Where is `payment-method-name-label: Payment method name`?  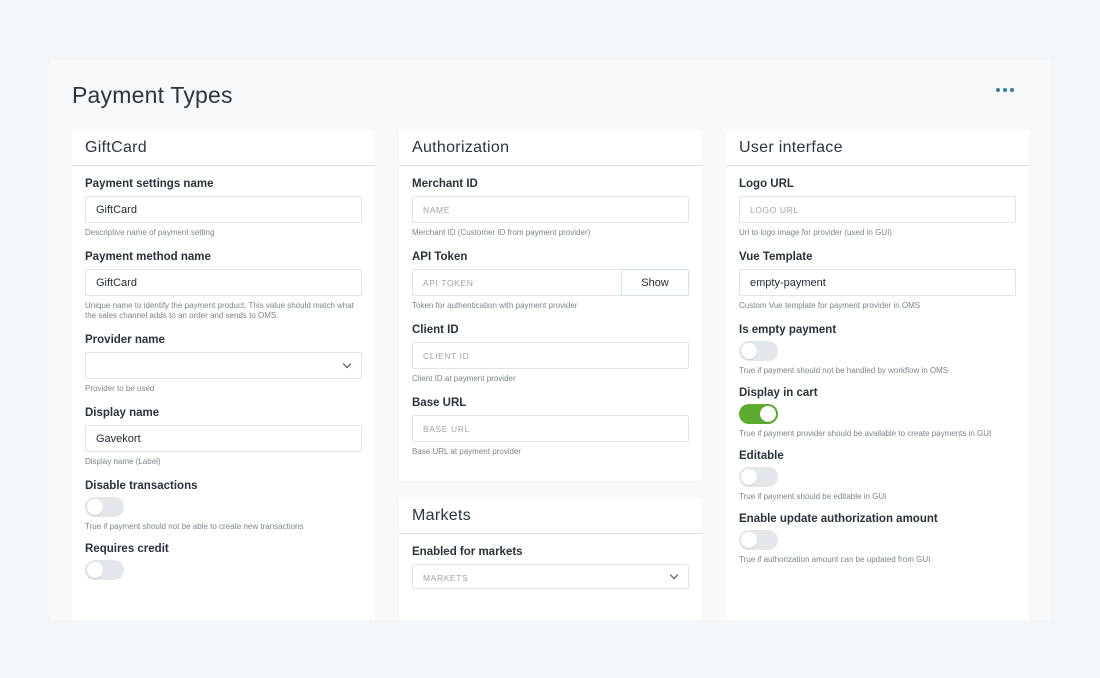
payment-method-name-label: Payment method name is located at coordinates (148, 257).